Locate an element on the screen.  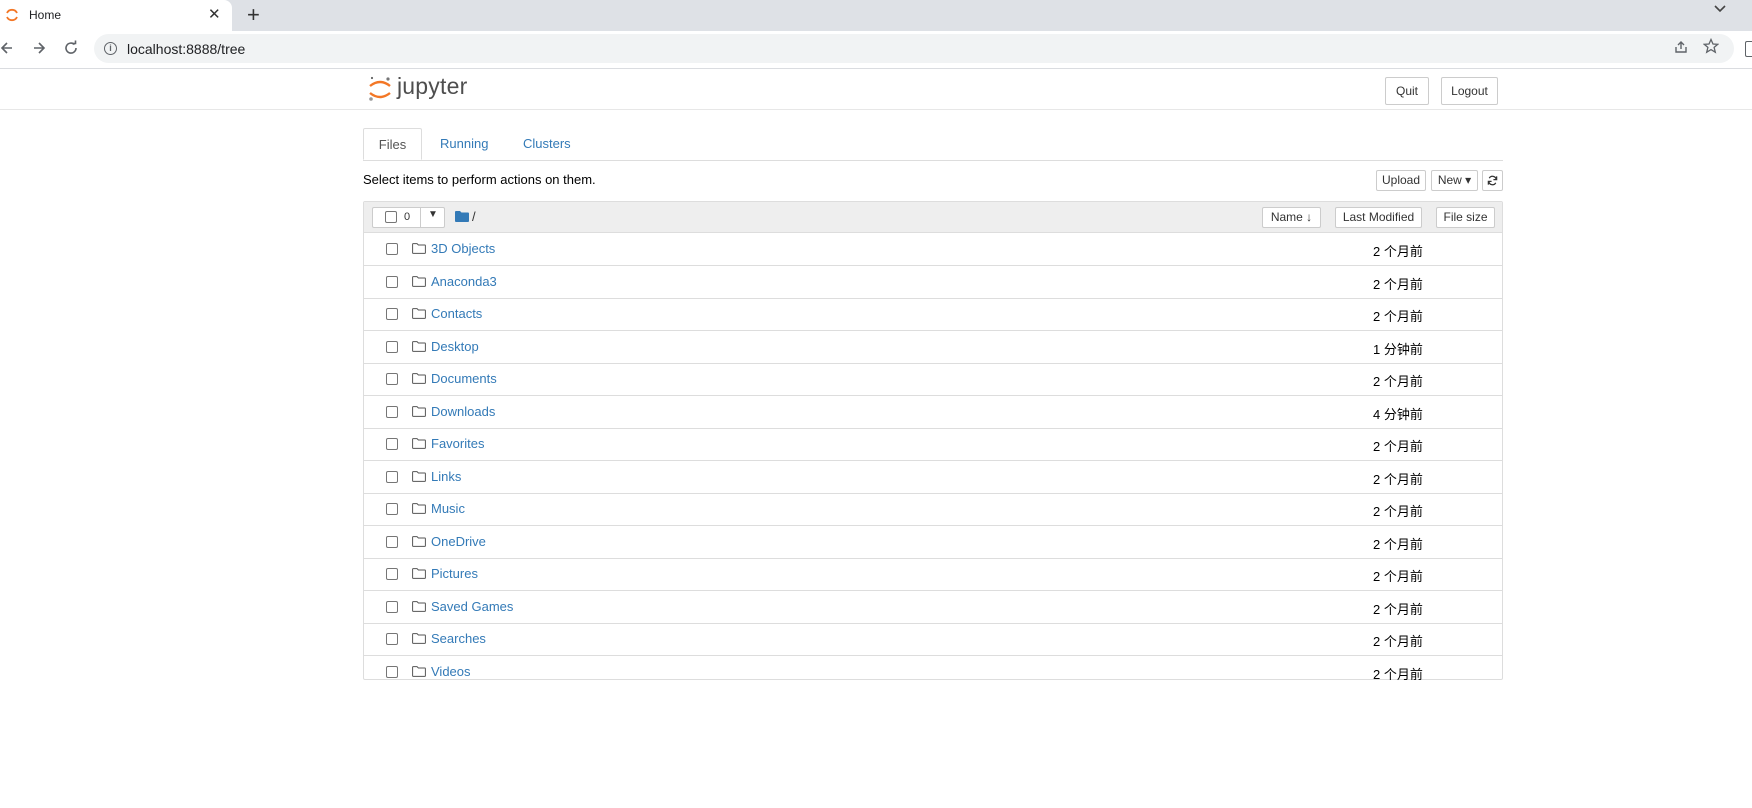
item-name-link: Downloads is located at coordinates (463, 411).